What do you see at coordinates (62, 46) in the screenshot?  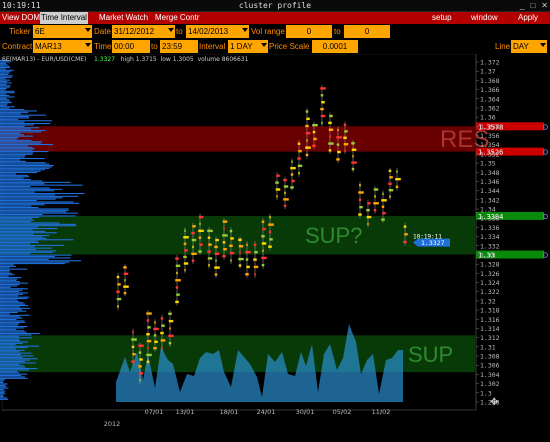 I see `contract-field: MAR13` at bounding box center [62, 46].